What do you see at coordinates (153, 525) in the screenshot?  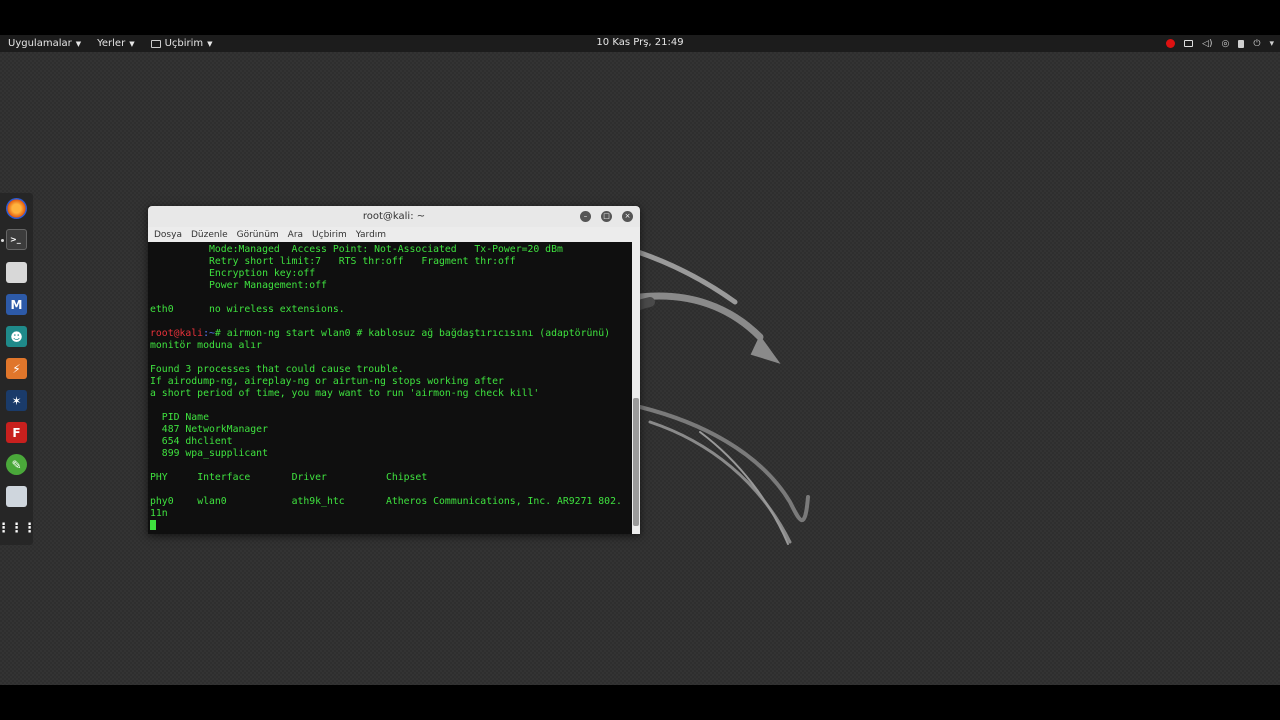 I see `text-cursor` at bounding box center [153, 525].